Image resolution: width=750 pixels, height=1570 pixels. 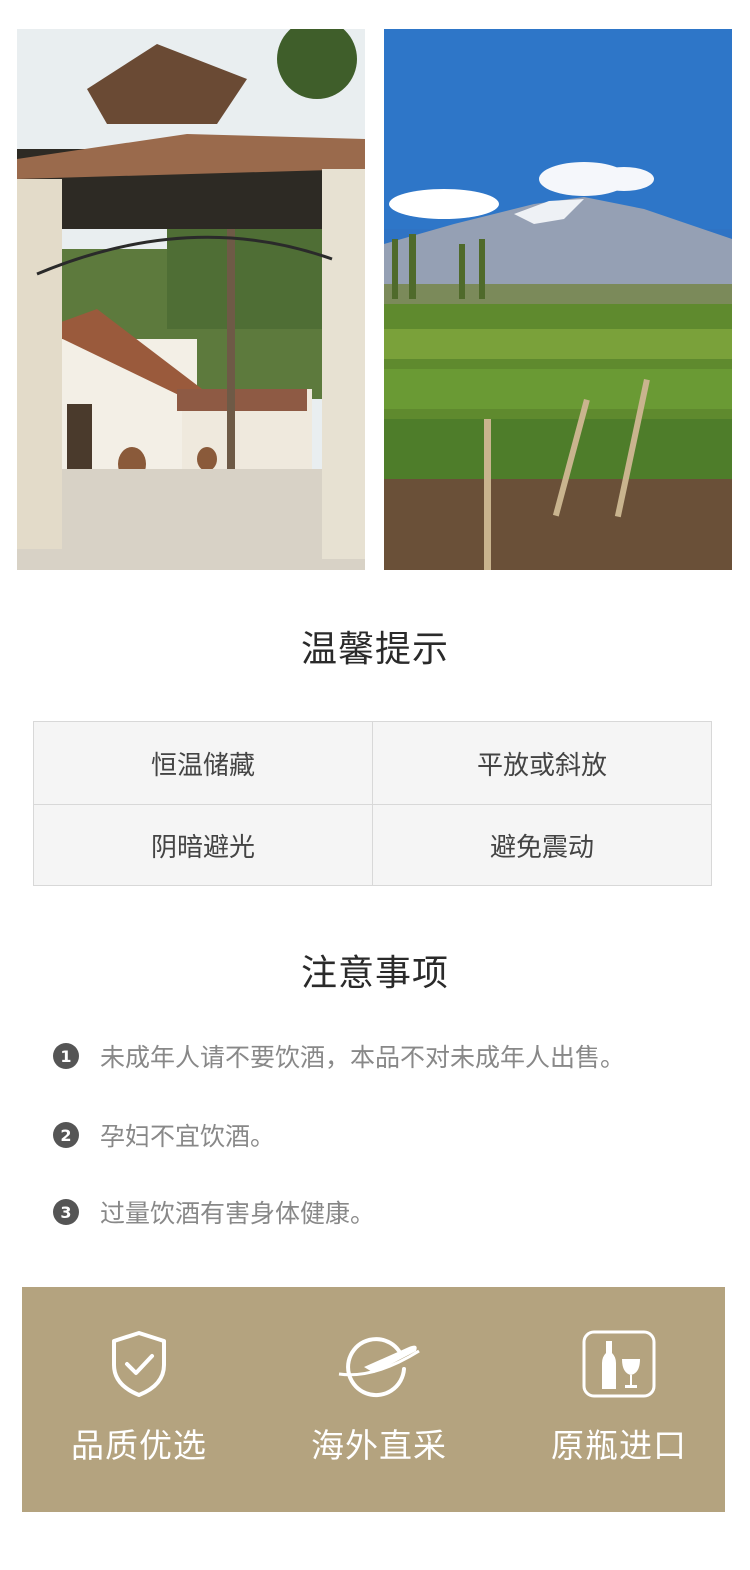 I want to click on storage-tips-table: 恒温储藏 平放或斜放 阴暗避光 避免震动, so click(x=372, y=803).